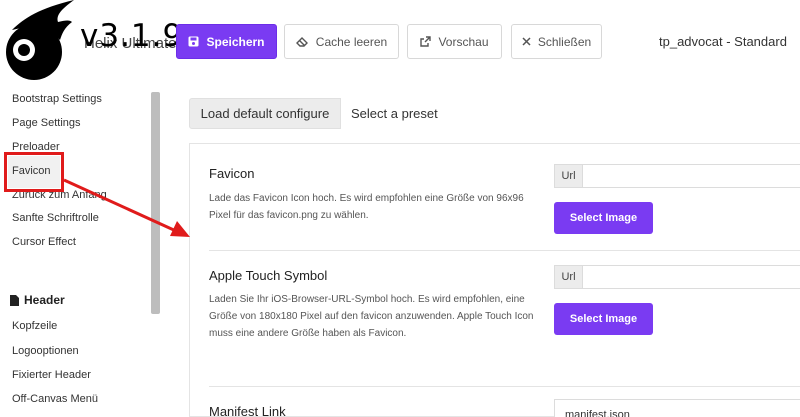 The width and height of the screenshot is (800, 417). Describe the element at coordinates (55, 218) in the screenshot. I see `sidebar-item-smooth-scroll: Sanfte Schriftrolle` at that location.